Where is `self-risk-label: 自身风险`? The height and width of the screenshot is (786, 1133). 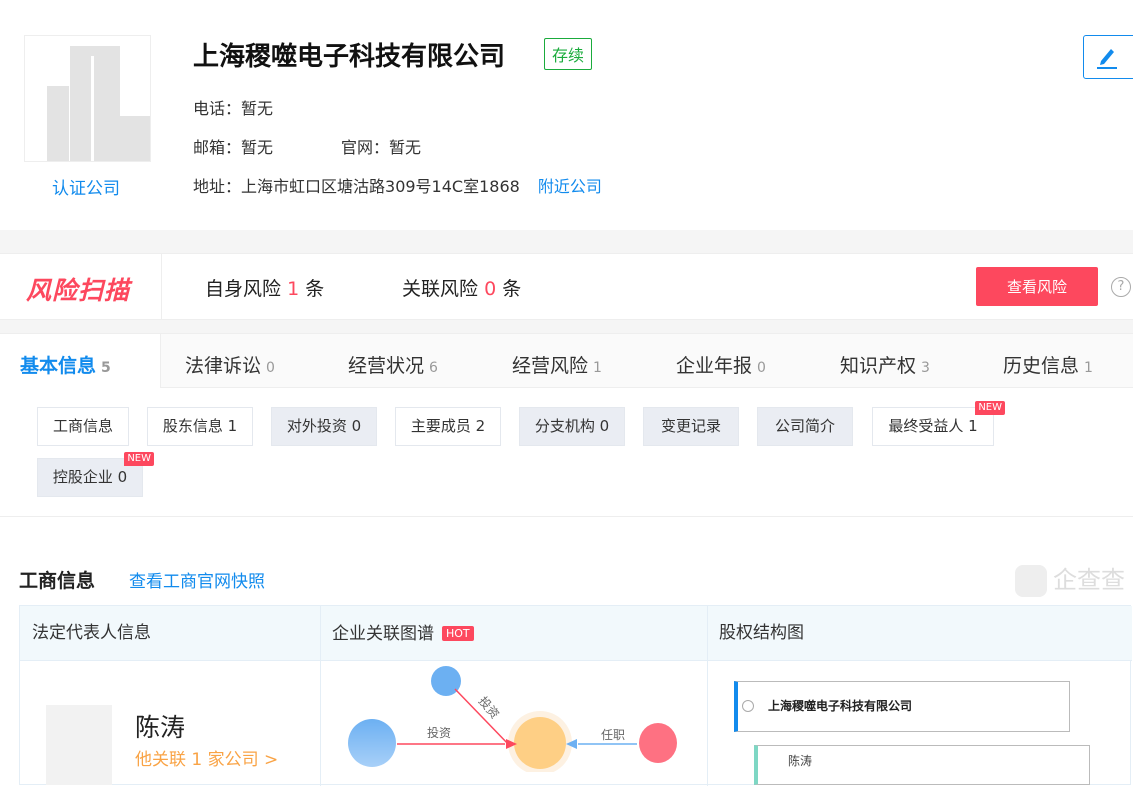 self-risk-label: 自身风险 is located at coordinates (243, 289).